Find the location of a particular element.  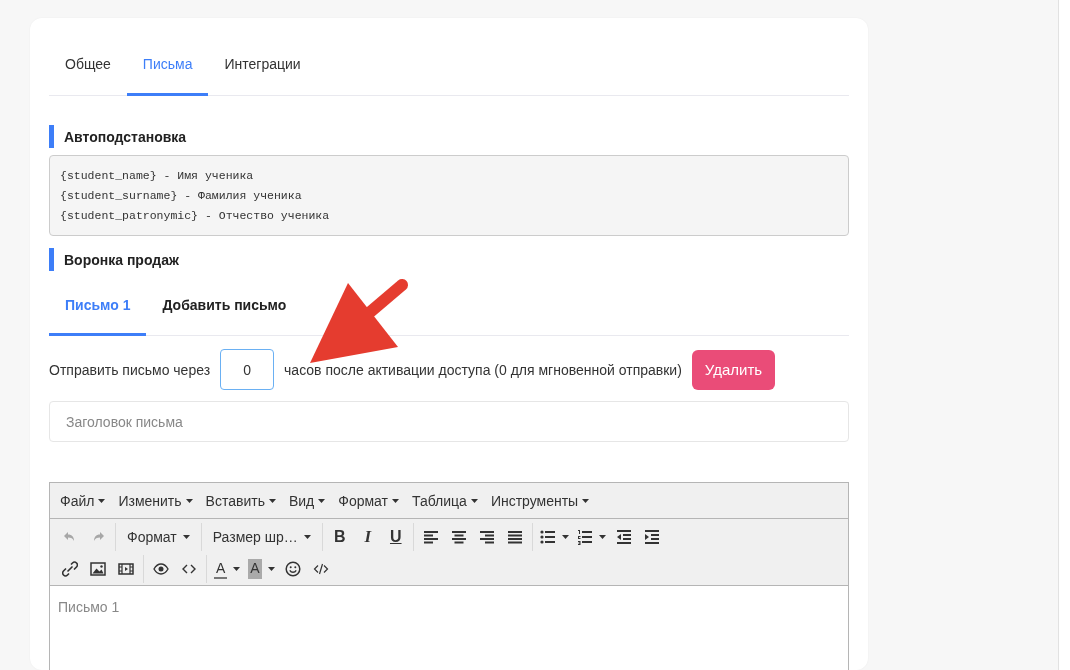

menu-item: Инструменты is located at coordinates (541, 500).